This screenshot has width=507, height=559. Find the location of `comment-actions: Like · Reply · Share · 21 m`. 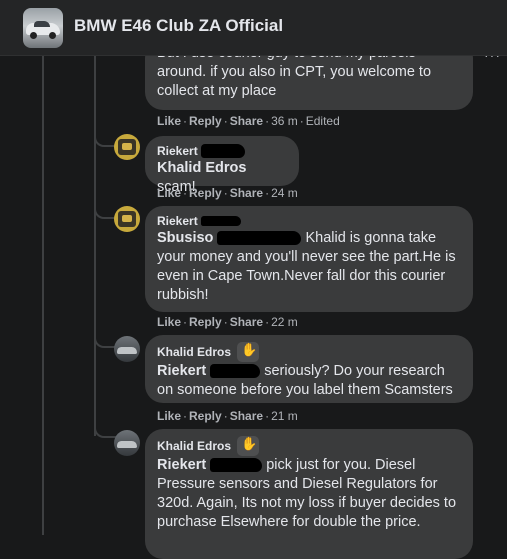

comment-actions: Like · Reply · Share · 21 m is located at coordinates (227, 416).